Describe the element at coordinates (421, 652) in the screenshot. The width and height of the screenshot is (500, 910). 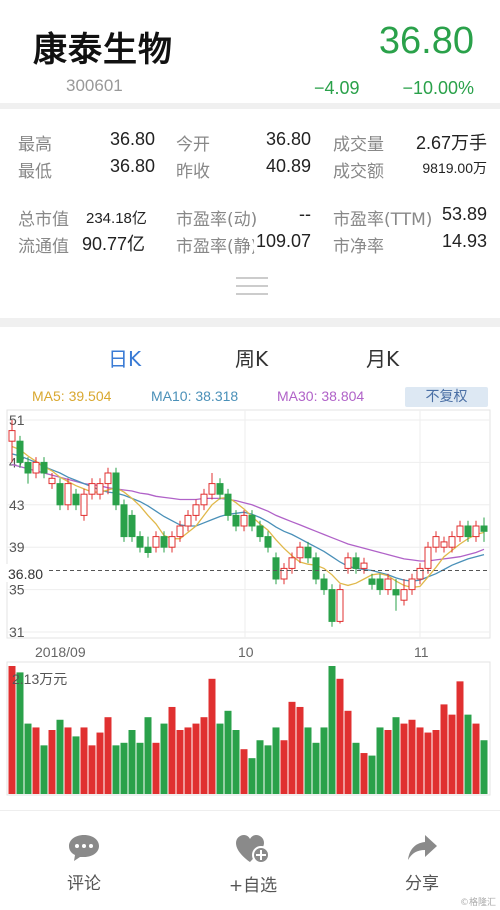
I see `x-tick-label: 11` at that location.